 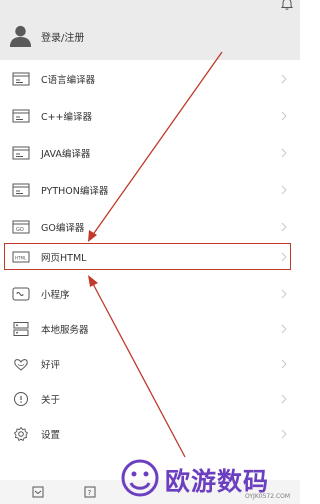 What do you see at coordinates (150, 115) in the screenshot?
I see `menu-item-cpp-compiler: C++编译器` at bounding box center [150, 115].